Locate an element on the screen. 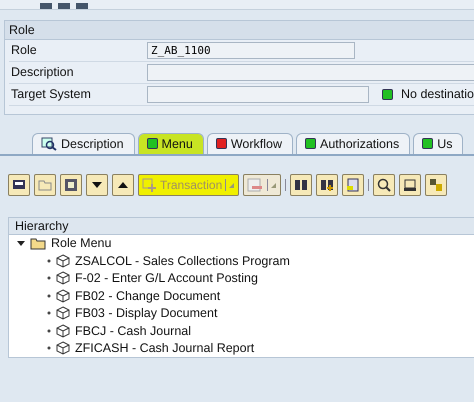 Image resolution: width=474 pixels, height=402 pixels. tab: Workflow is located at coordinates (249, 143).